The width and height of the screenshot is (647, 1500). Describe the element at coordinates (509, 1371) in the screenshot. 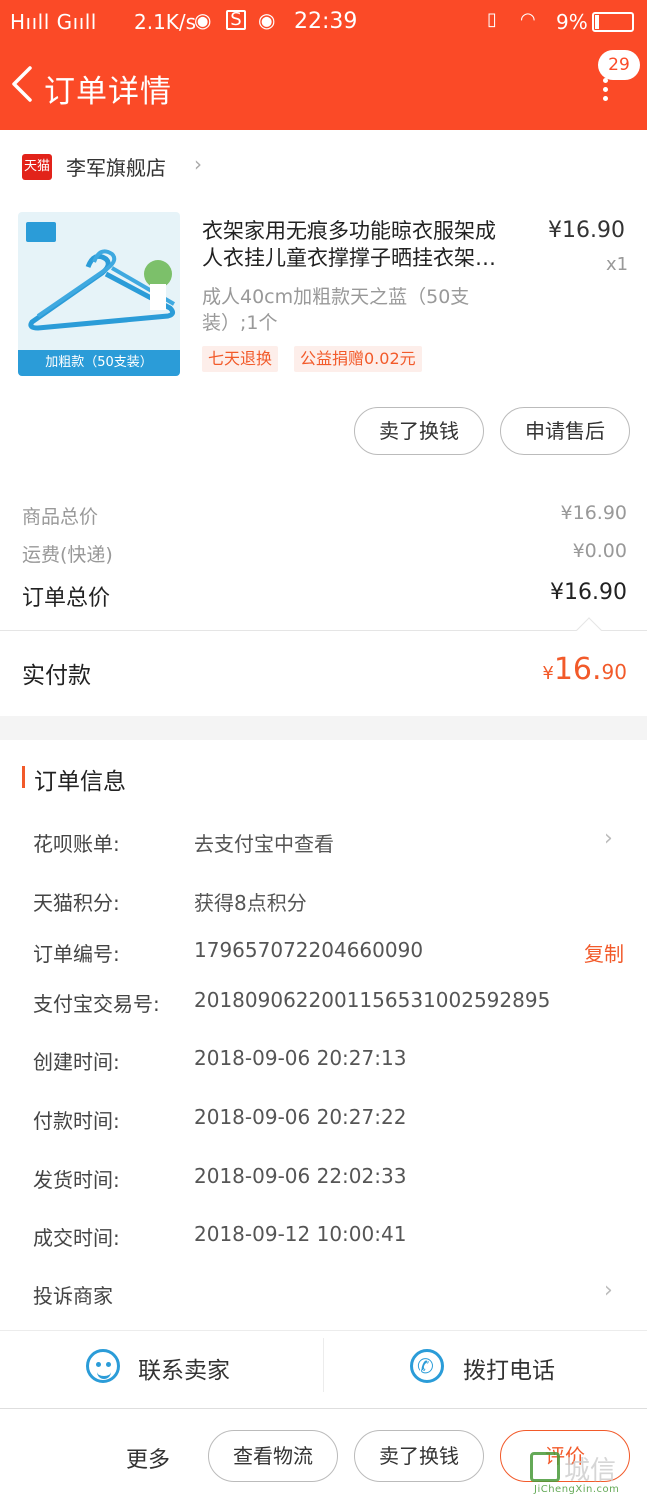

I see `call-label: 拨打电话` at that location.